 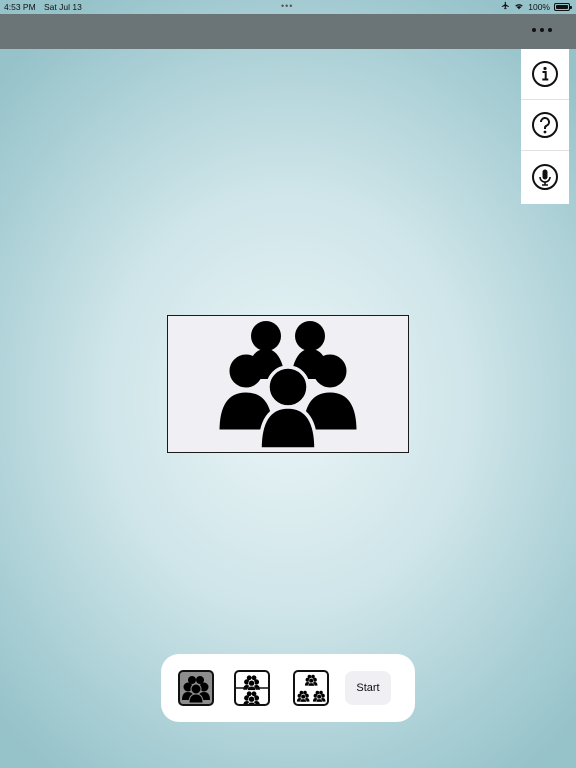 What do you see at coordinates (505, 6) in the screenshot?
I see `airplane-icon` at bounding box center [505, 6].